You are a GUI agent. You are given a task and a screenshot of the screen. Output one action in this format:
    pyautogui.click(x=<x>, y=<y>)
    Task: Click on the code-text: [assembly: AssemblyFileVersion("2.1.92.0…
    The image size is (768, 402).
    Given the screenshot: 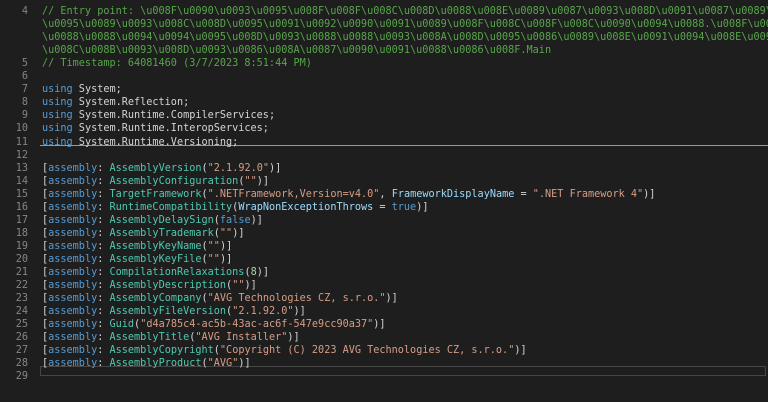 What is the action you would take?
    pyautogui.click(x=174, y=311)
    